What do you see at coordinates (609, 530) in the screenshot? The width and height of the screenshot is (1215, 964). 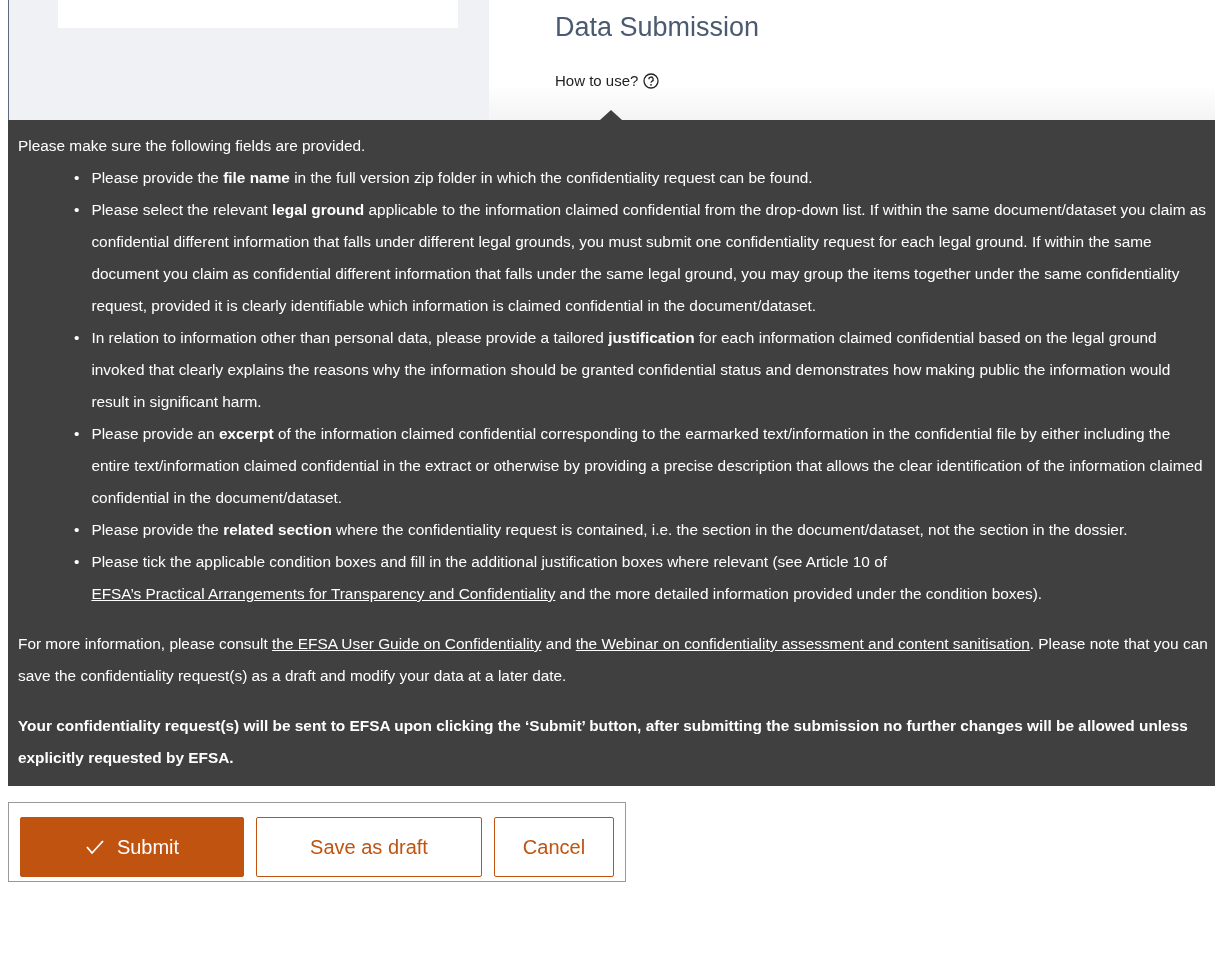 I see `instruction-item: Please provide the related section where the confidentiality request is contained, i.e. the section in the document/dataset, not the section in the dossier.` at bounding box center [609, 530].